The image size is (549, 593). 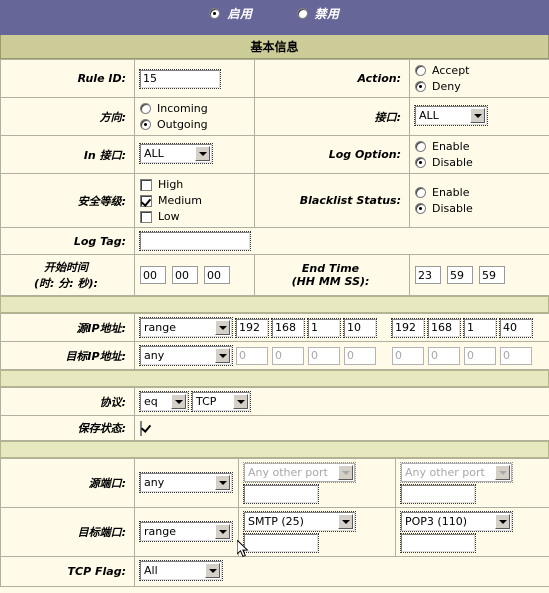 I want to click on end-minute-input, so click(x=460, y=275).